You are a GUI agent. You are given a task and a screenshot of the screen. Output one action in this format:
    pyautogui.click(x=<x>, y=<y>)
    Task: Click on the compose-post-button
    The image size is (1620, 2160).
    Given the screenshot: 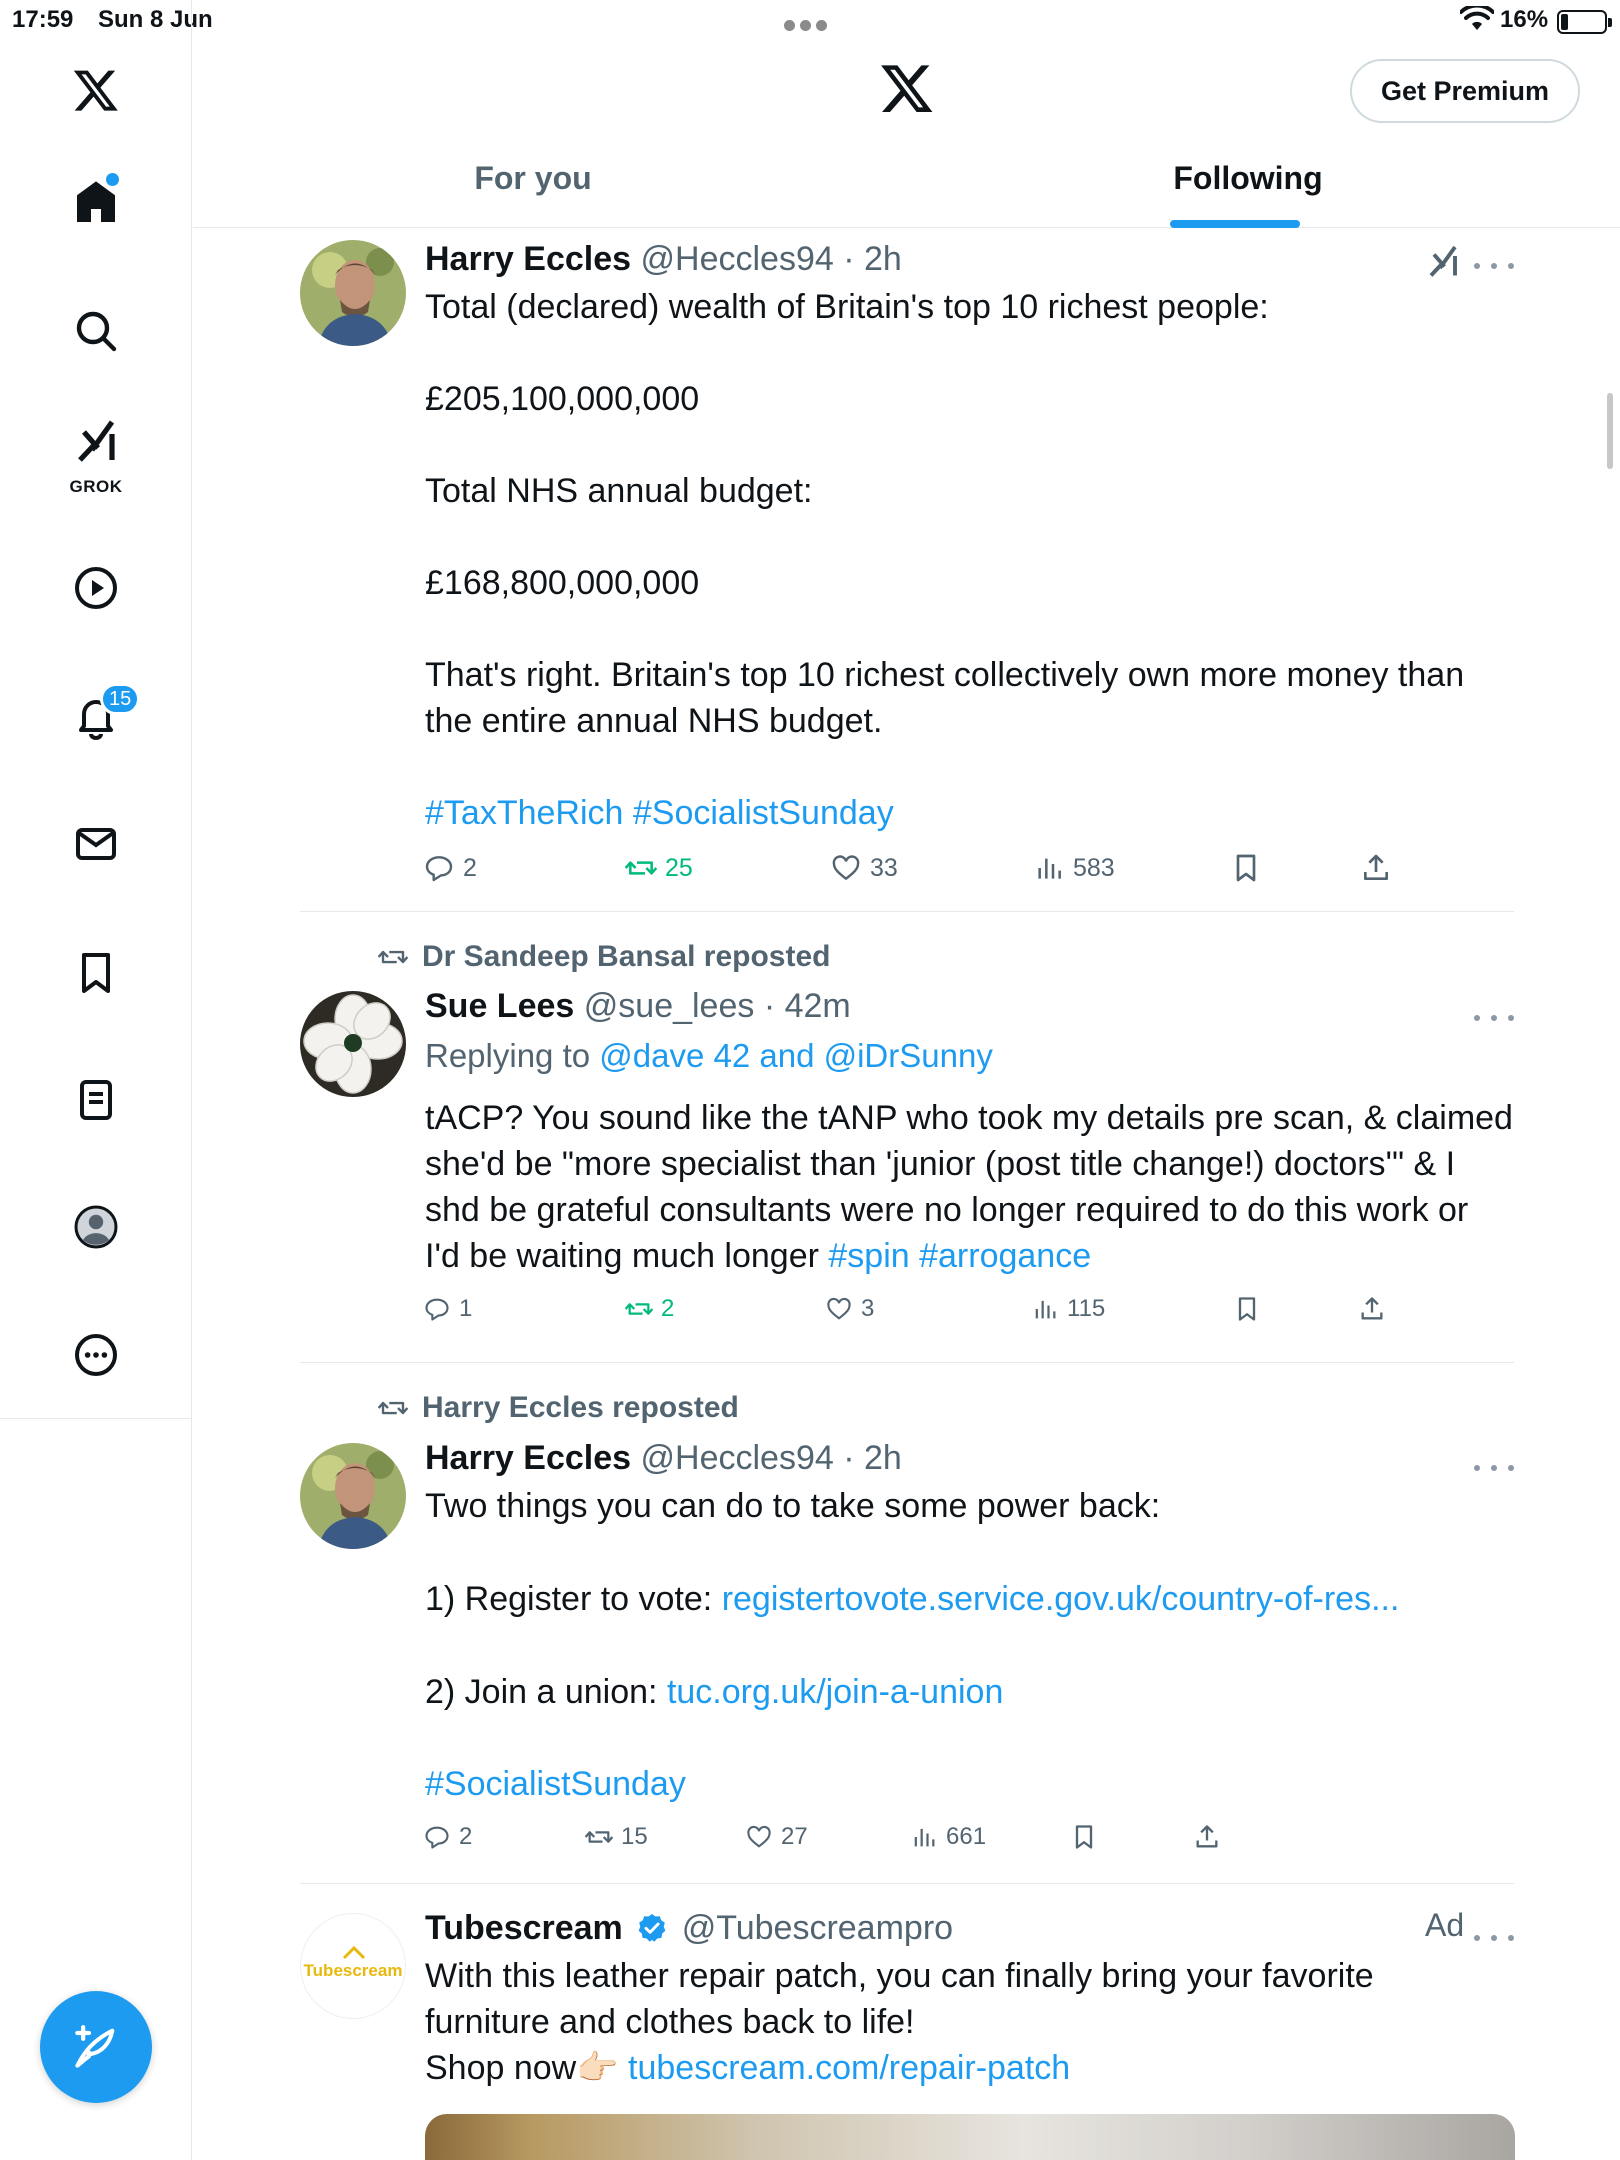 What is the action you would take?
    pyautogui.click(x=96, y=2047)
    